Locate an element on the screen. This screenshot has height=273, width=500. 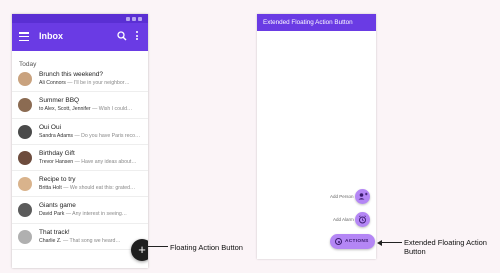
extended-floating-action-button: ACTIONS is located at coordinates (352, 241).